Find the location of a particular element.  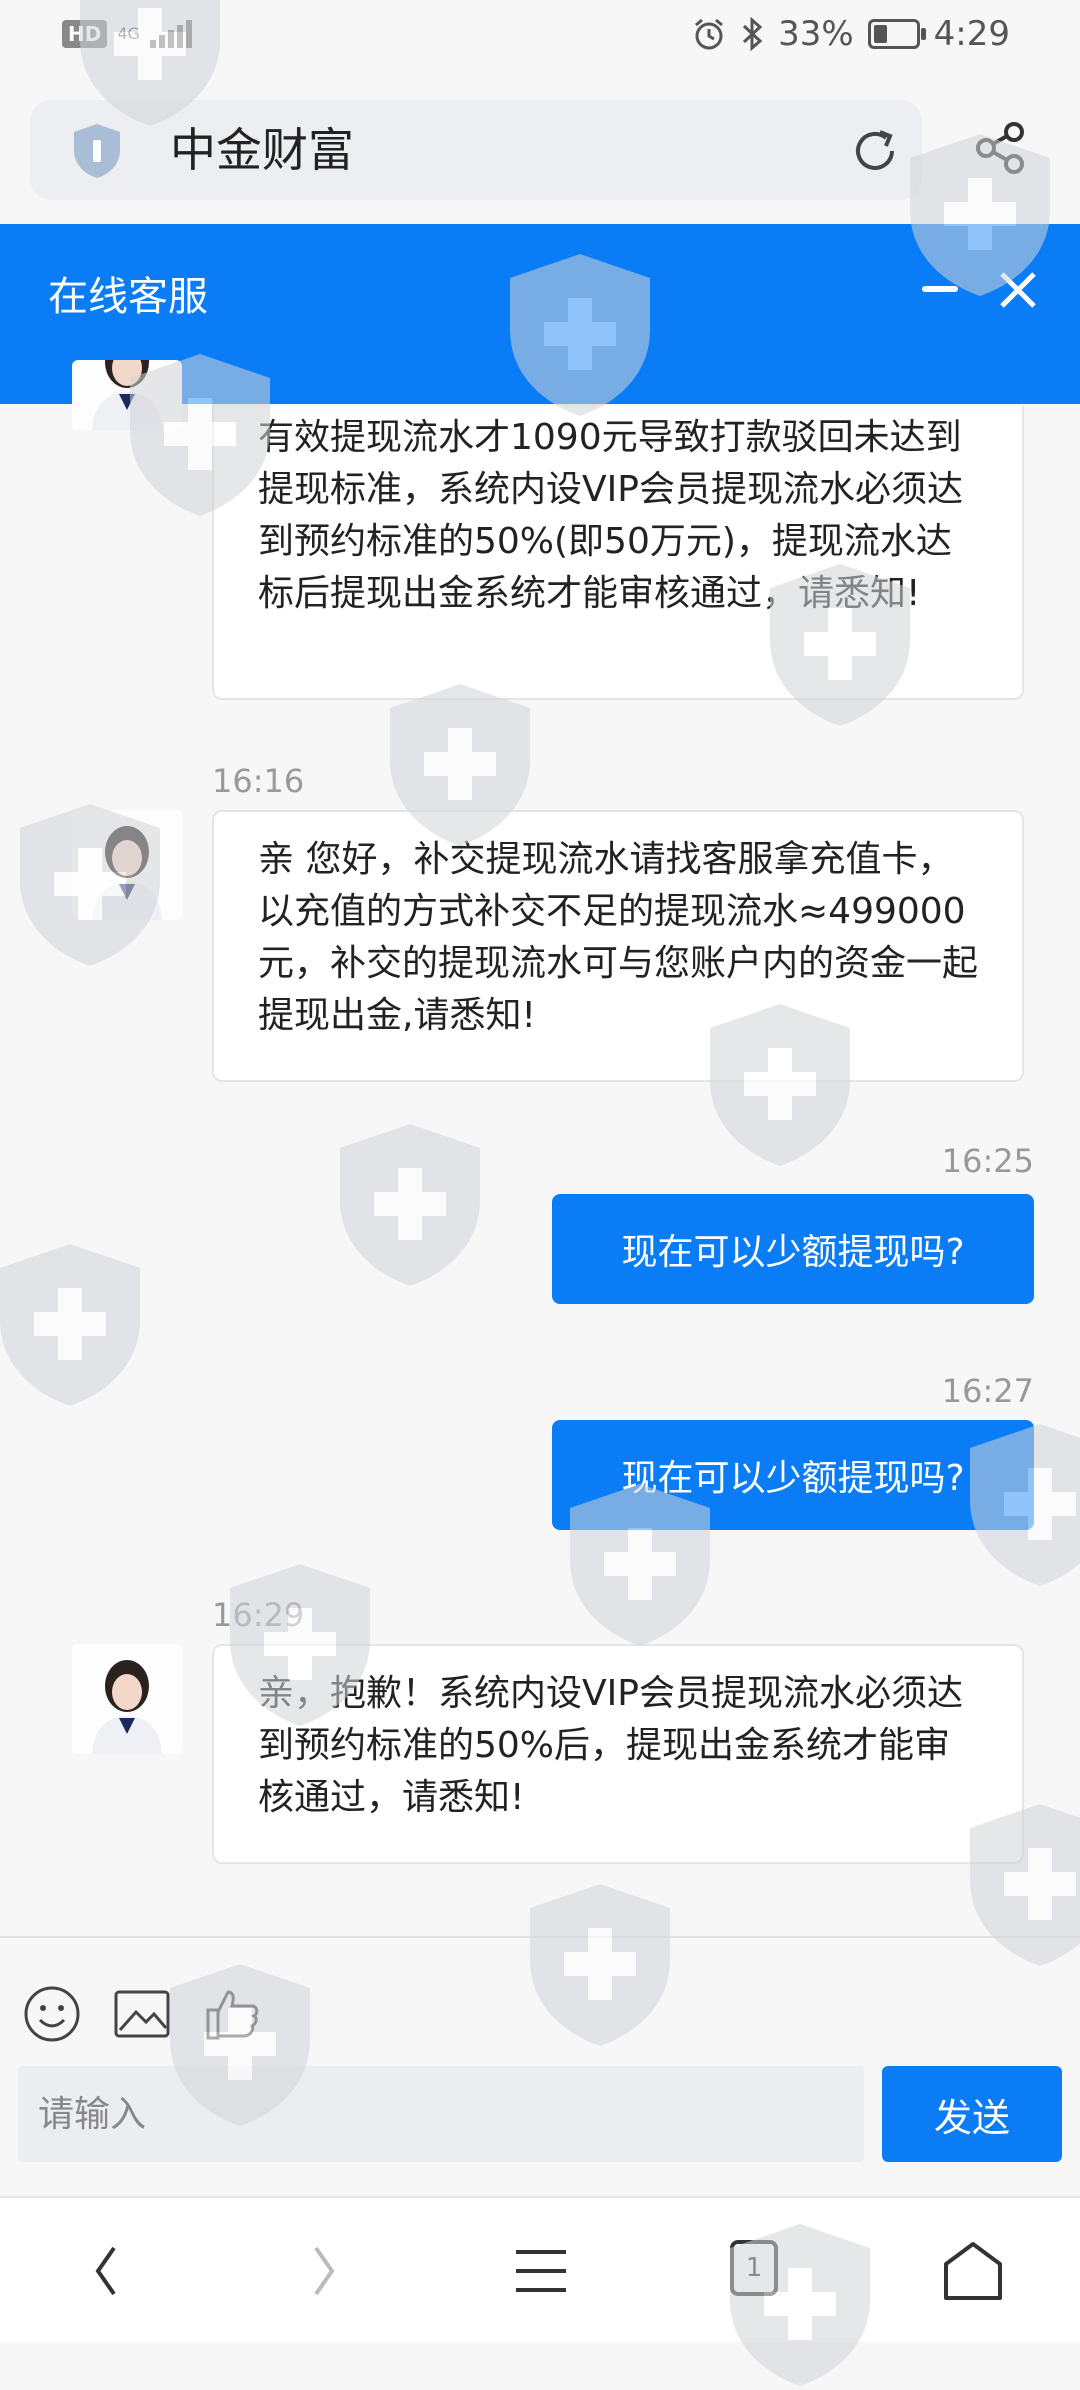

status-bar: HD 4G 33% 4:29 is located at coordinates (540, 40).